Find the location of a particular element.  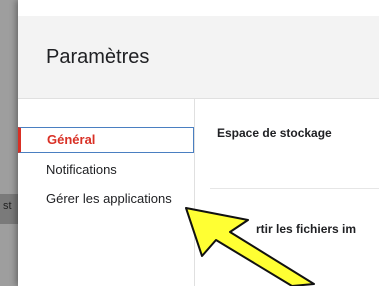

arrow-shape is located at coordinates (250, 246).